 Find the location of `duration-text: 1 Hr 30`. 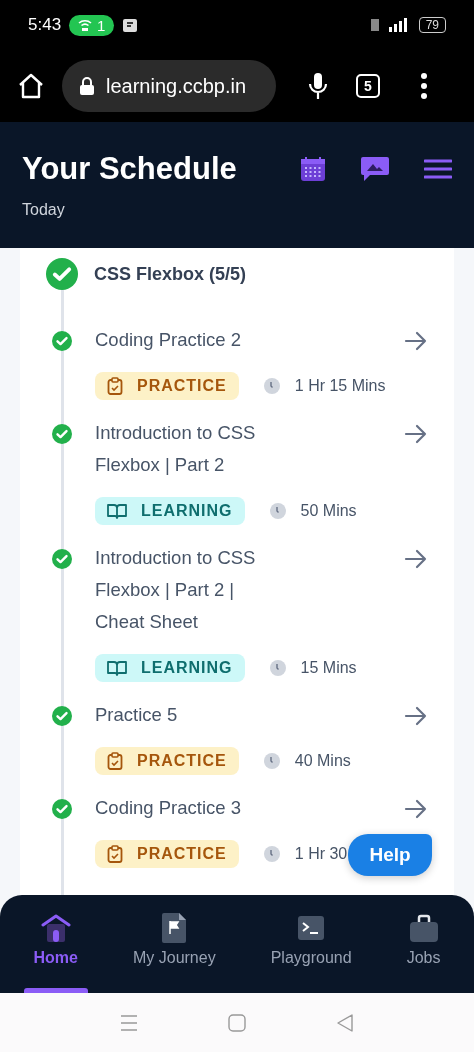

duration-text: 1 Hr 30 is located at coordinates (321, 854).